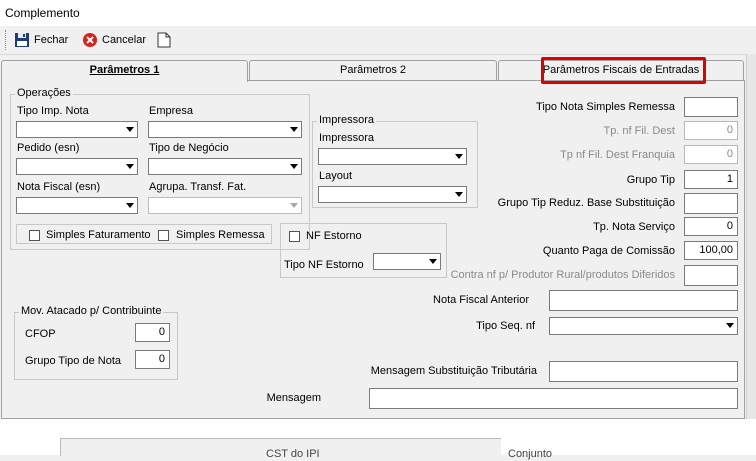 The height and width of the screenshot is (461, 756). What do you see at coordinates (73, 361) in the screenshot?
I see `grupo-tipo-nota-label: Grupo Tipo de Nota` at bounding box center [73, 361].